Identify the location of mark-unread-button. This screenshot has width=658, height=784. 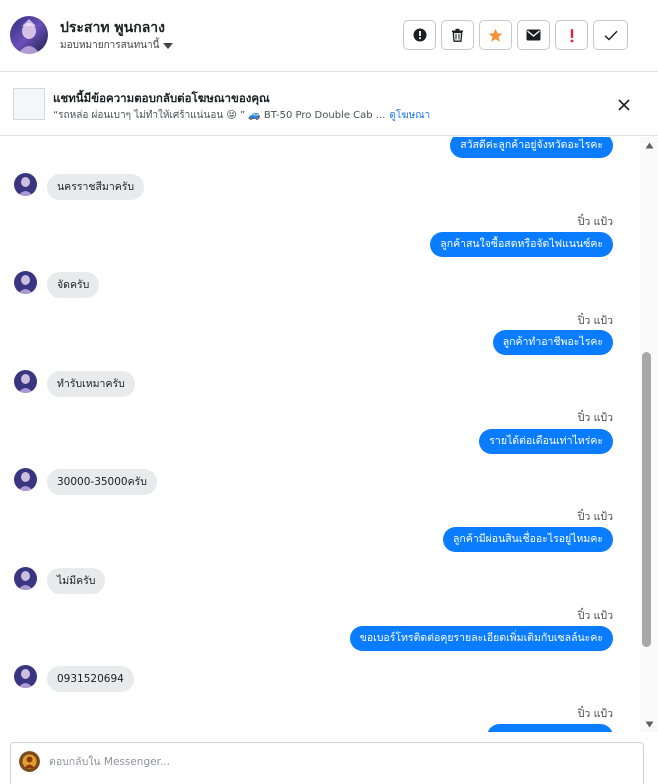
(533, 35).